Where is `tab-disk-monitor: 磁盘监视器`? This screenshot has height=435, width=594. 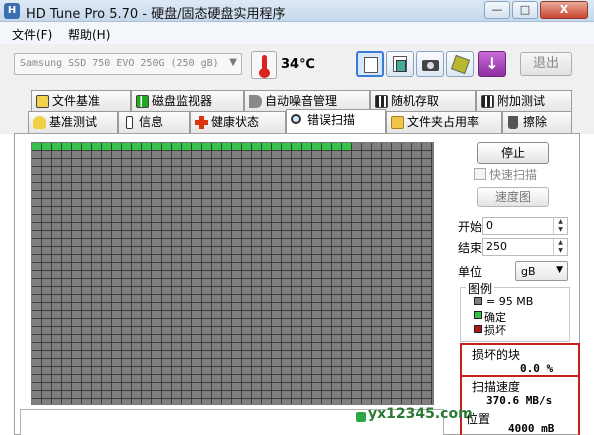
tab-disk-monitor: 磁盘监视器 is located at coordinates (187, 101).